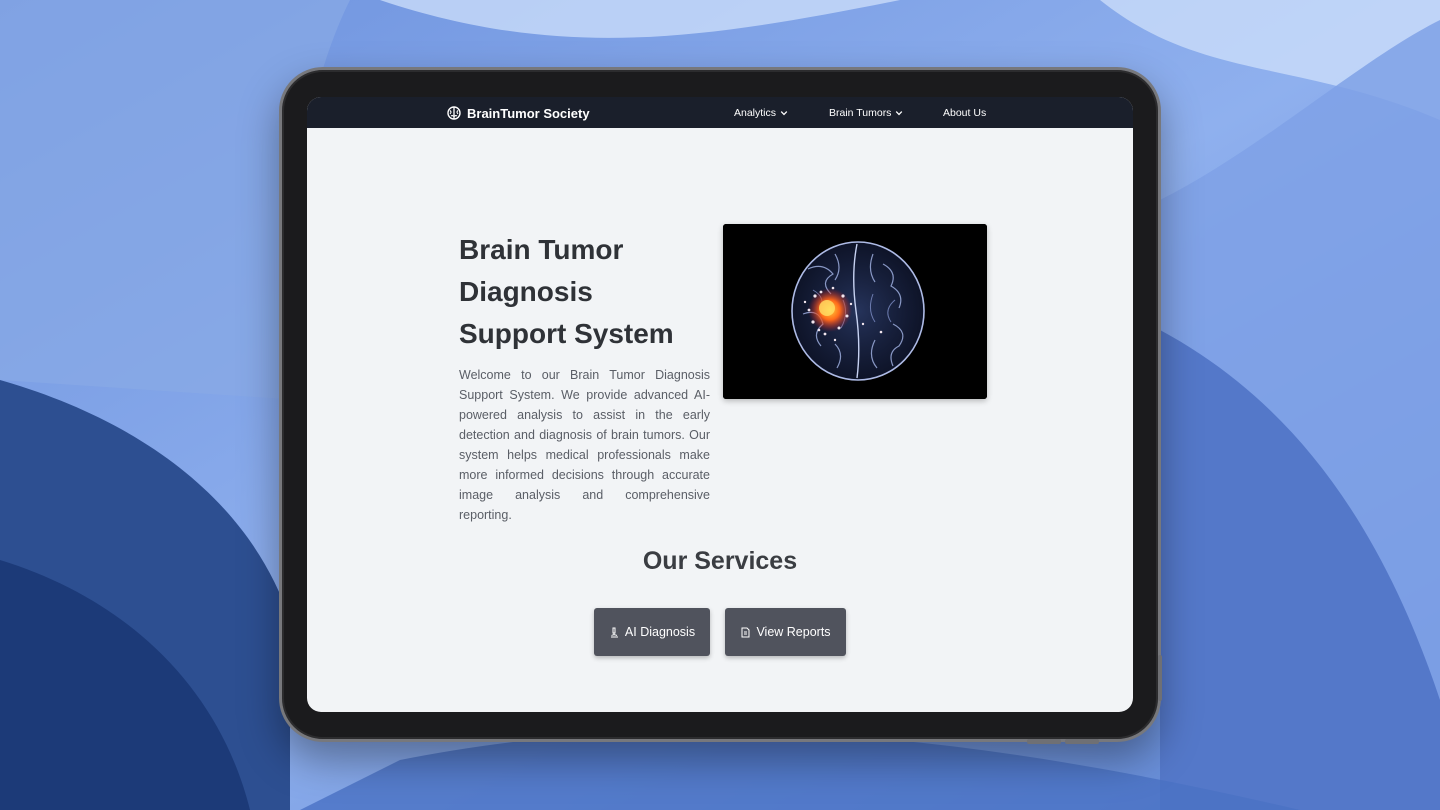 The image size is (1440, 810). I want to click on nav-analytics: Analytics, so click(761, 113).